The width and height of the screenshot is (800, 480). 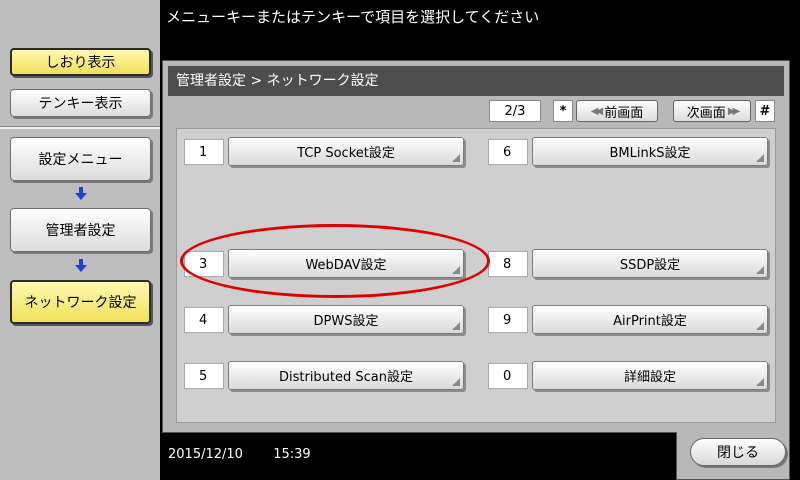 I want to click on tenkey-display-button: テンキー表示, so click(x=80, y=103).